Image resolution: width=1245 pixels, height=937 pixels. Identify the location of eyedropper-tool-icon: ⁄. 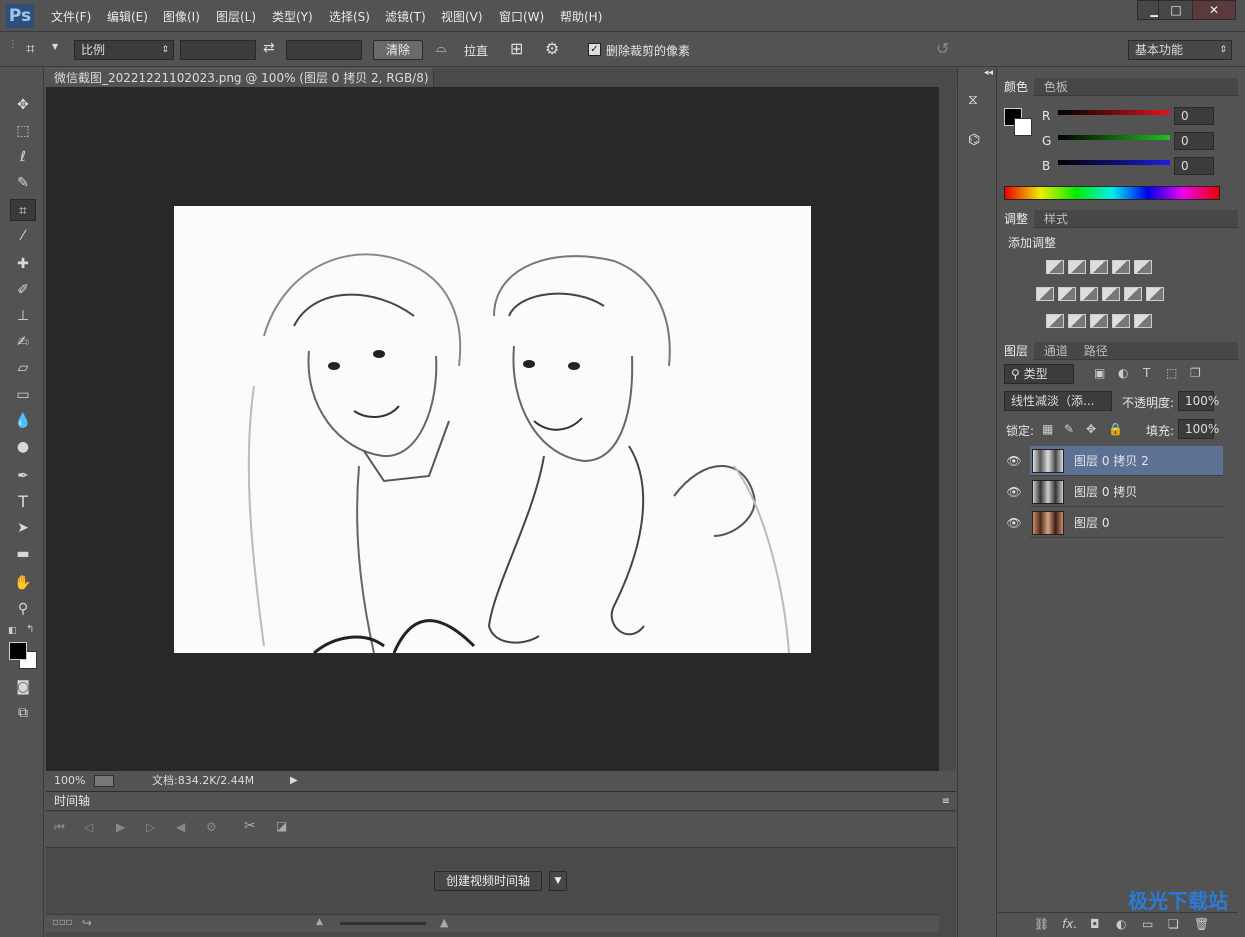
(23, 236).